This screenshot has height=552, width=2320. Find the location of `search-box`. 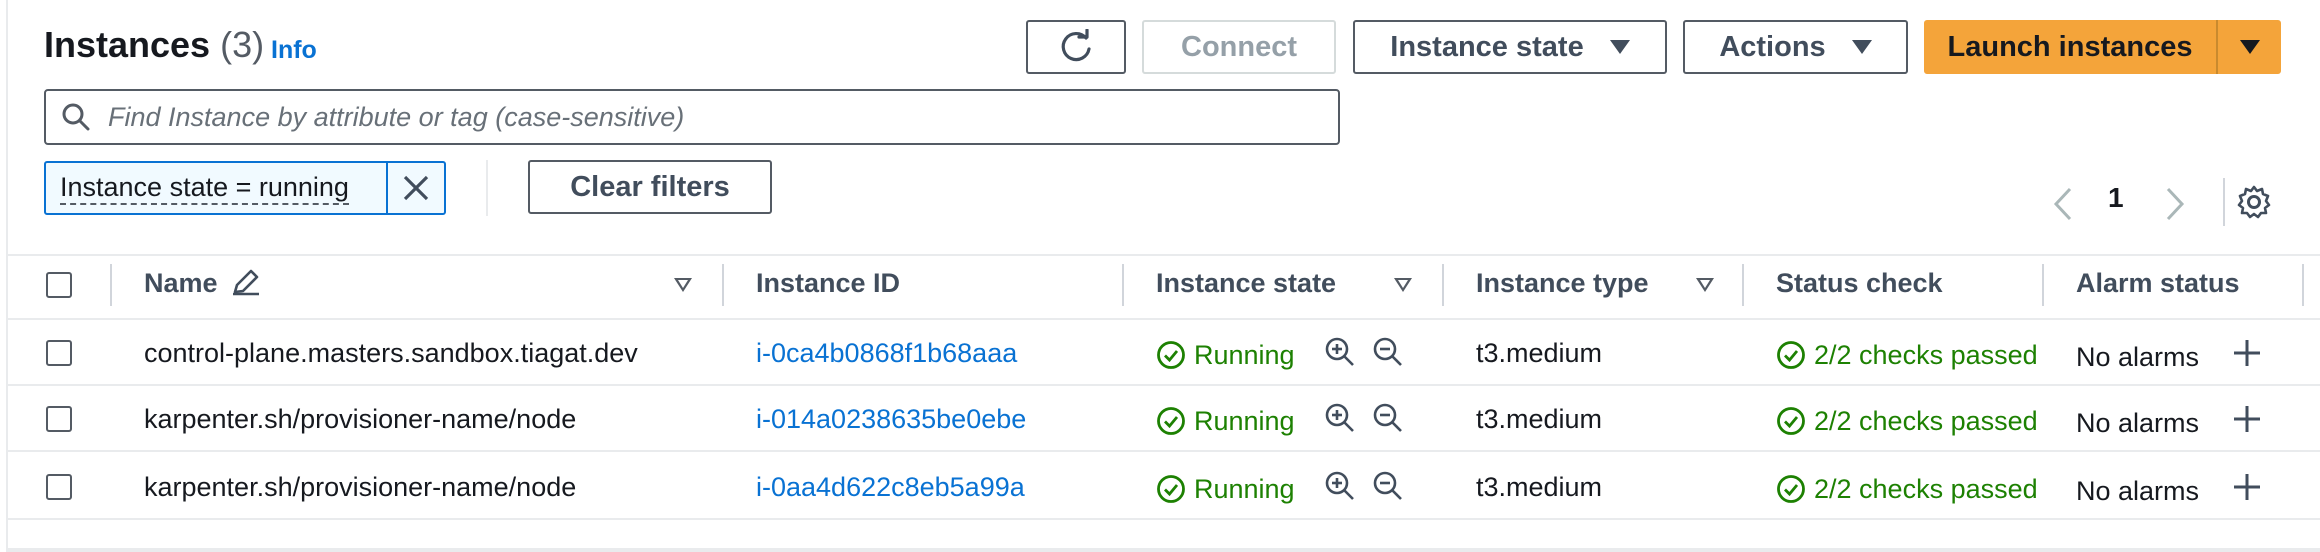

search-box is located at coordinates (692, 117).